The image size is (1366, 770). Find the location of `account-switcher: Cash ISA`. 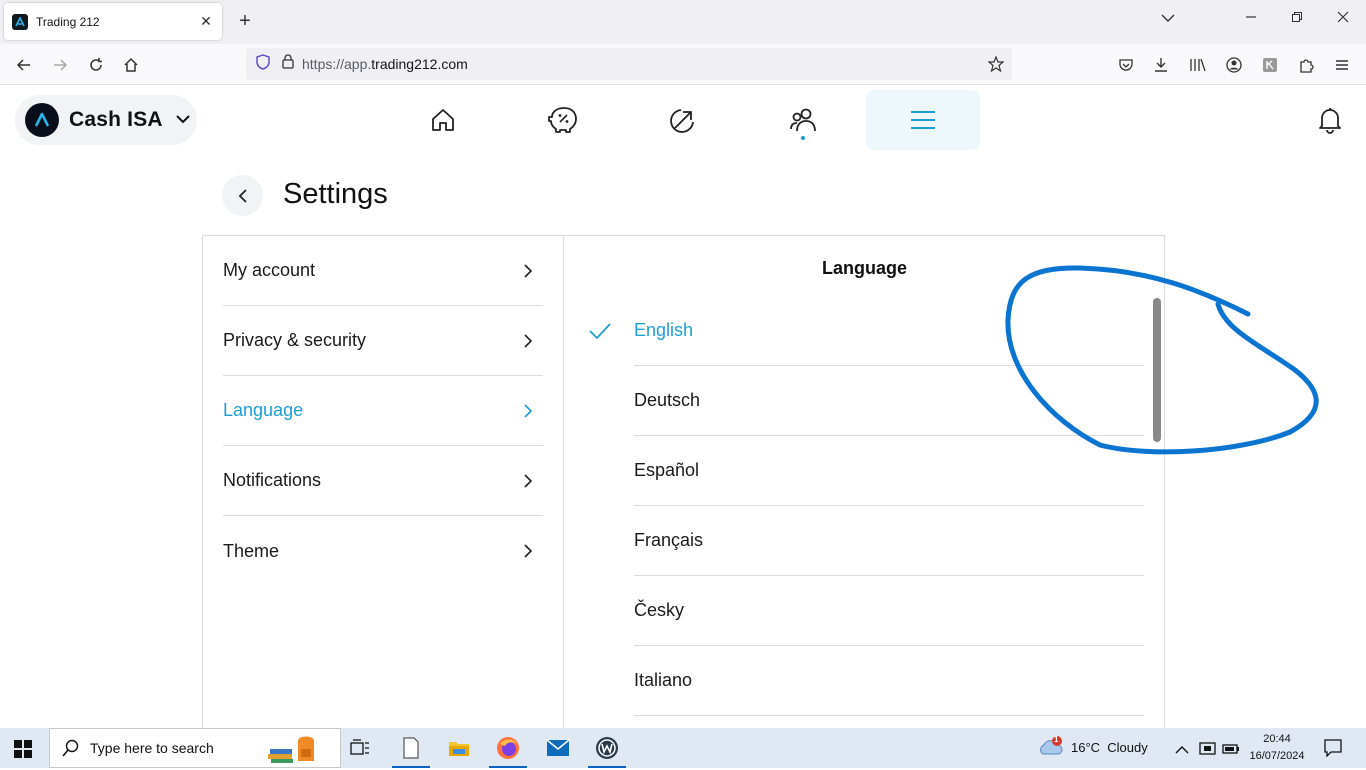

account-switcher: Cash ISA is located at coordinates (106, 120).